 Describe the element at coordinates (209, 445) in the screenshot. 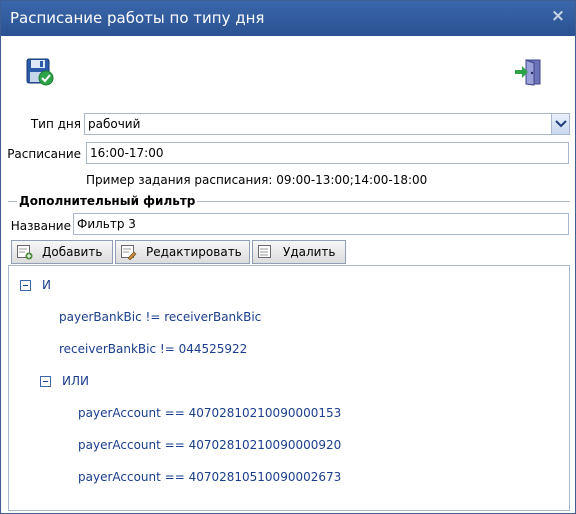

I see `tree-node-condition: payerAccount == 40702810210090000920` at that location.